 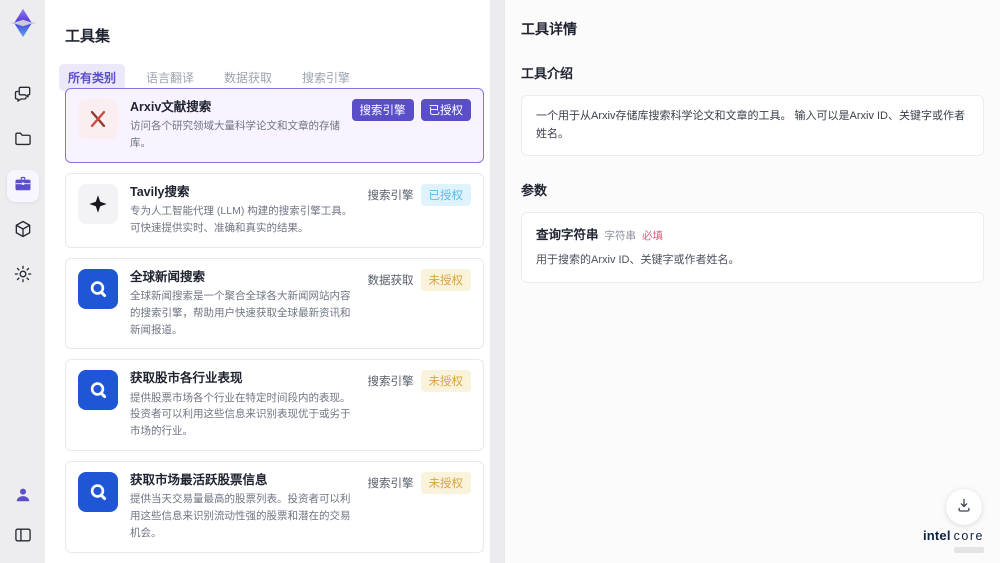 What do you see at coordinates (168, 276) in the screenshot?
I see `tool-name: 全球新闻搜索` at bounding box center [168, 276].